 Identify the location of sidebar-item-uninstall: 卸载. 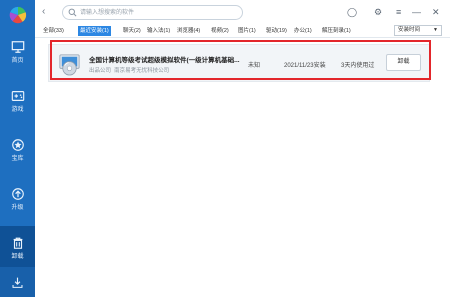
(17, 248).